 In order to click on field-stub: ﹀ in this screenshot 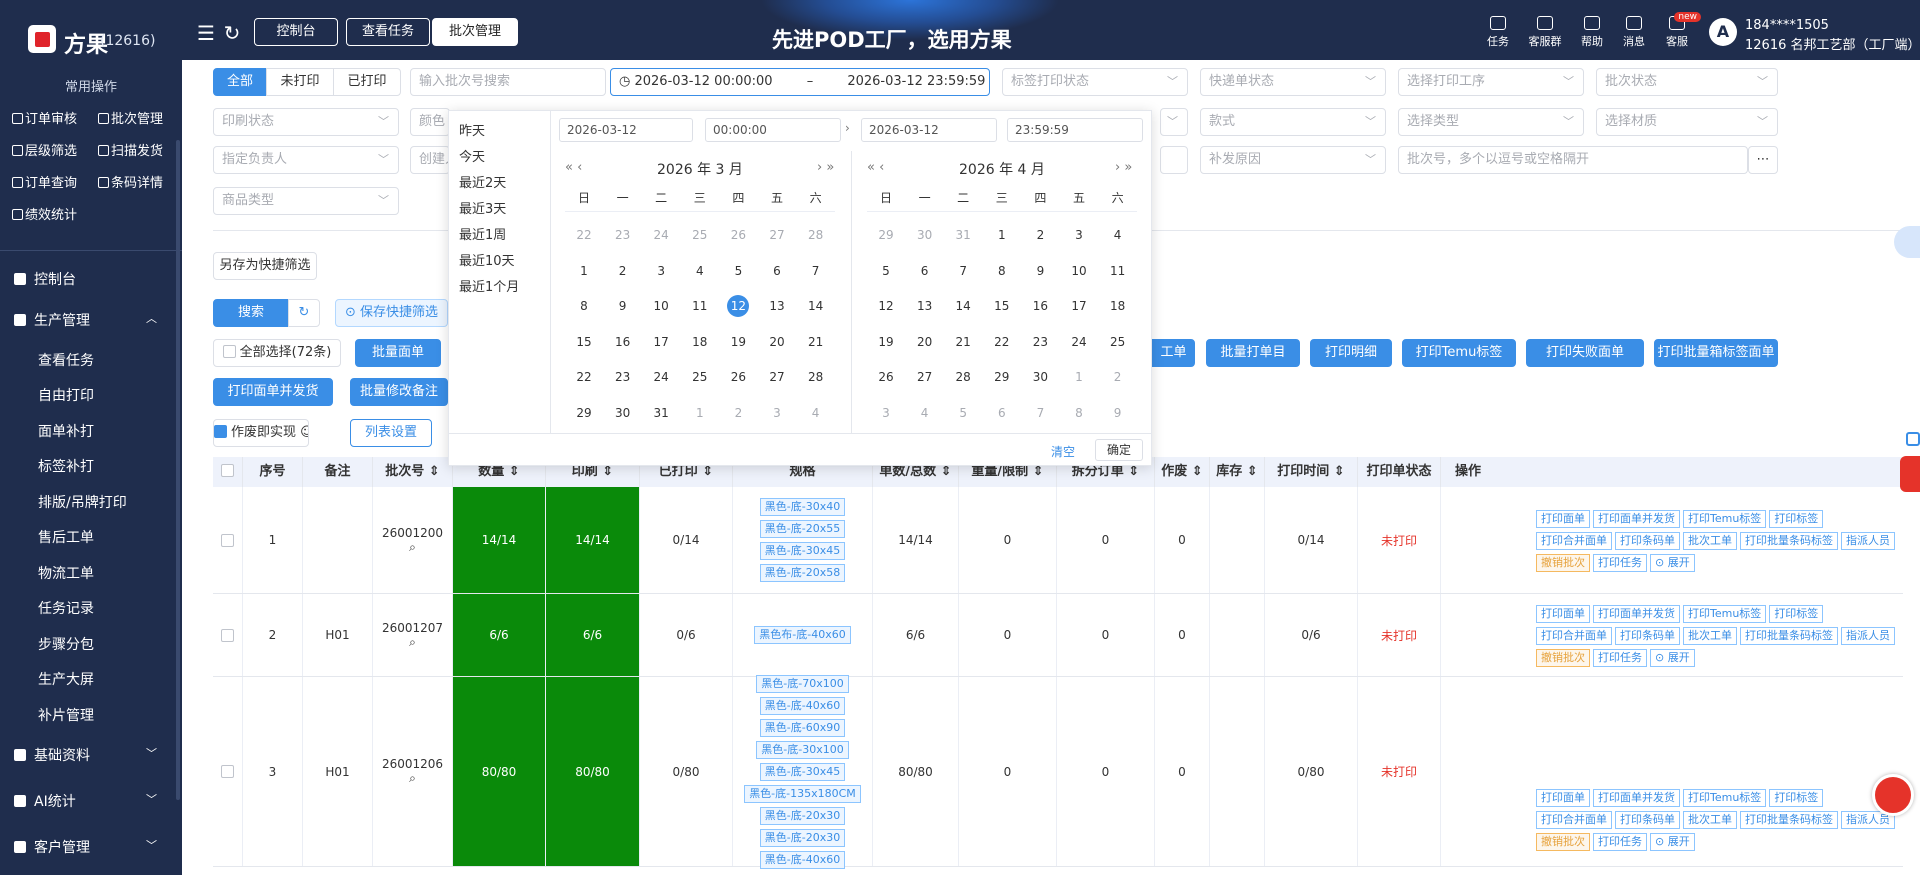, I will do `click(1174, 122)`.